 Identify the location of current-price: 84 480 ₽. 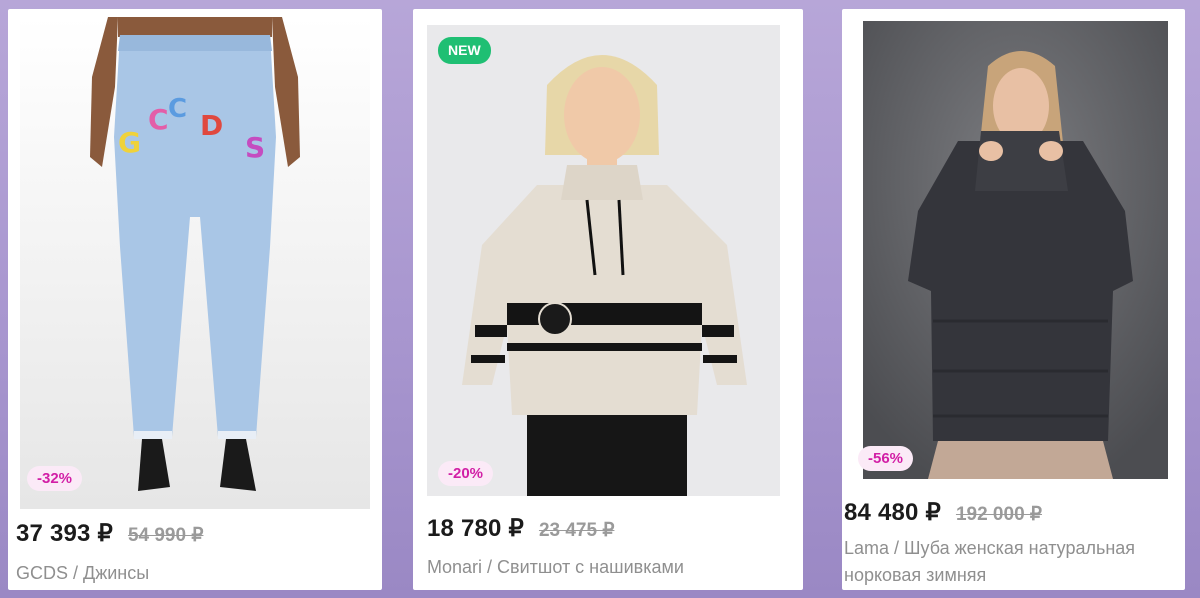
(892, 512).